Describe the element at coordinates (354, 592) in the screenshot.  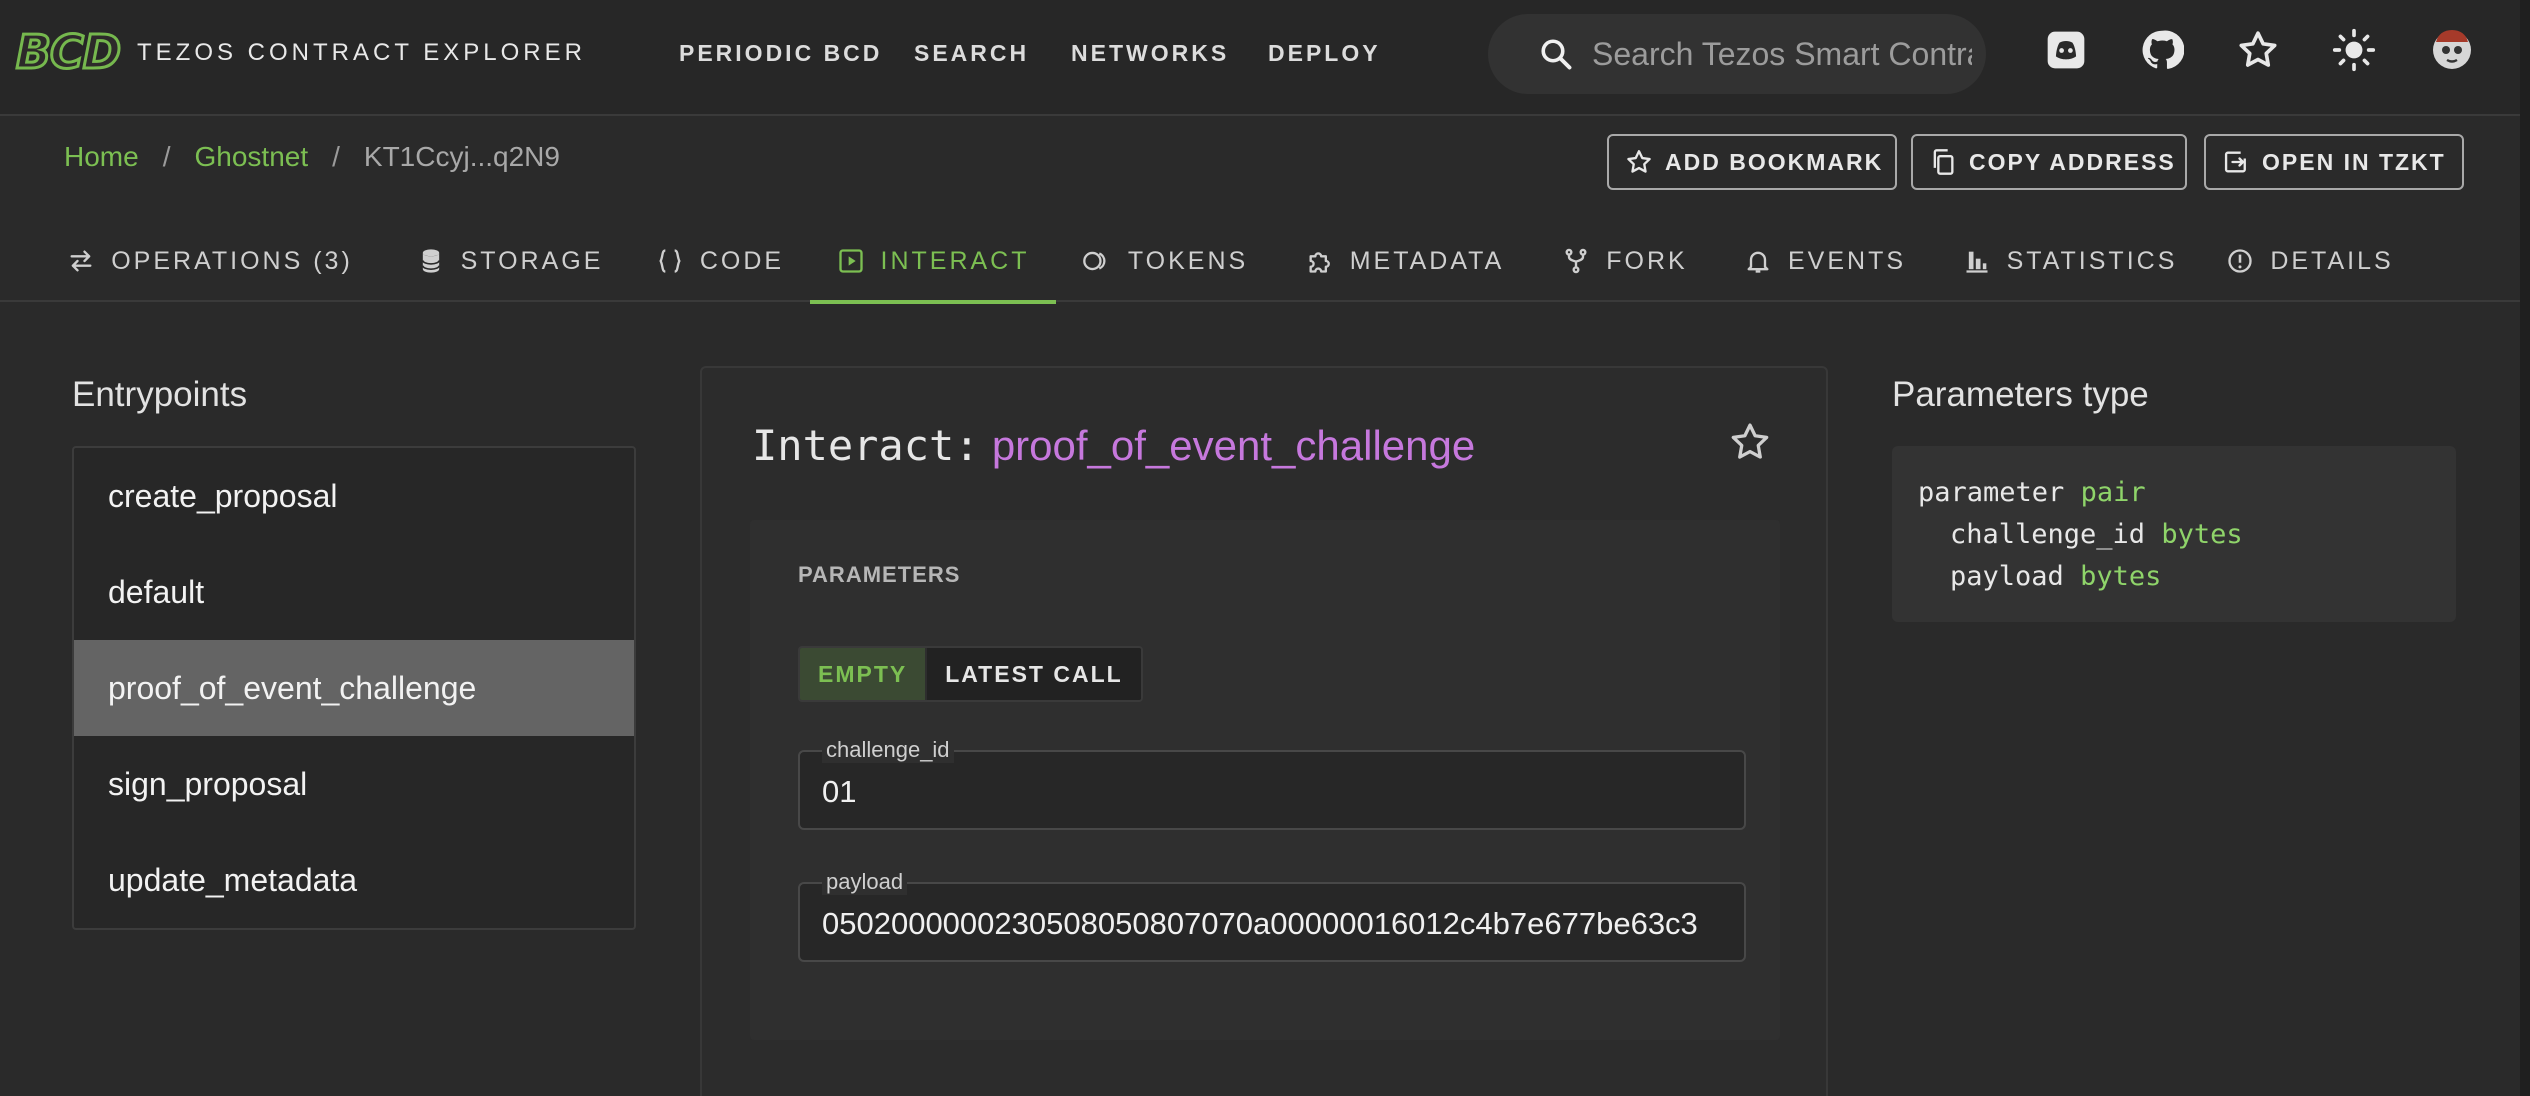
I see `entrypoint-item: default` at that location.